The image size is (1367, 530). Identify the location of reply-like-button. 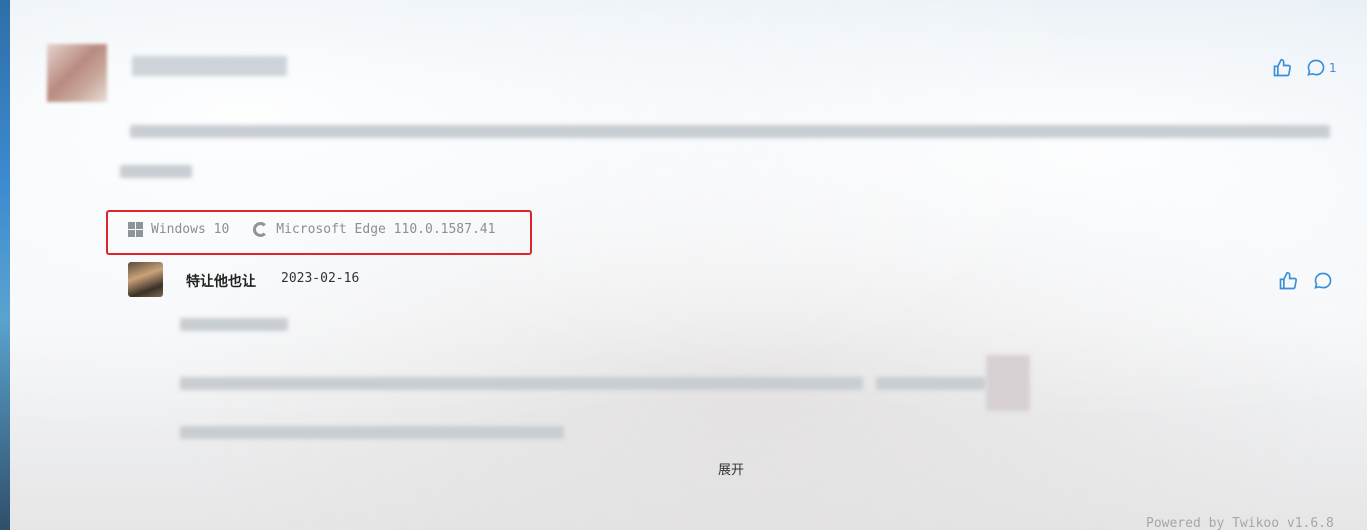
(1288, 281).